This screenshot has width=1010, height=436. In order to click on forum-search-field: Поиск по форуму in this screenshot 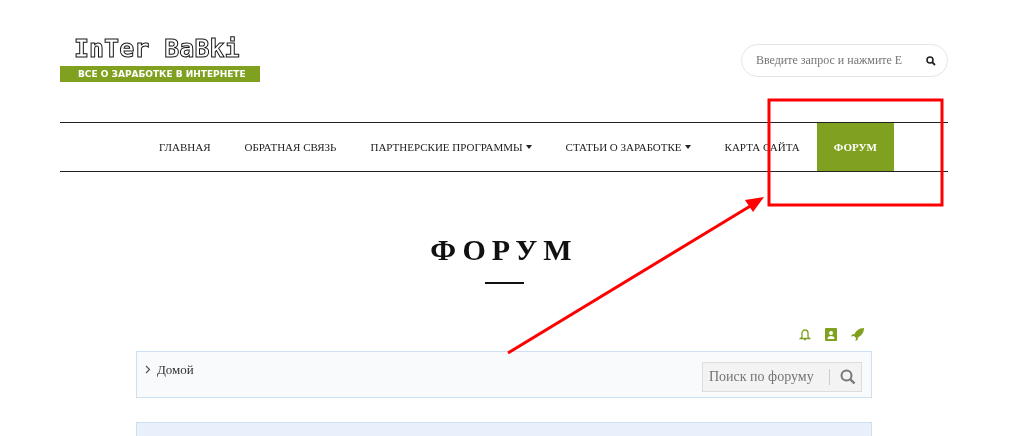, I will do `click(782, 377)`.